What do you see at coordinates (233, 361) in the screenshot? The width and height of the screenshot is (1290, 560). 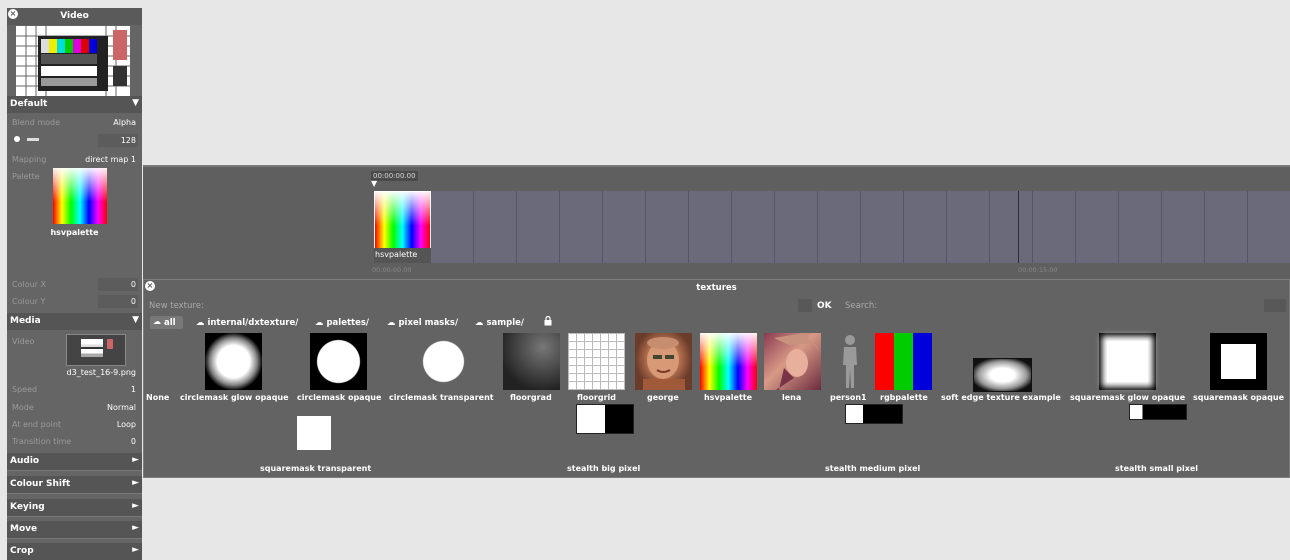 I see `texture-circlemask-glow-opaque` at bounding box center [233, 361].